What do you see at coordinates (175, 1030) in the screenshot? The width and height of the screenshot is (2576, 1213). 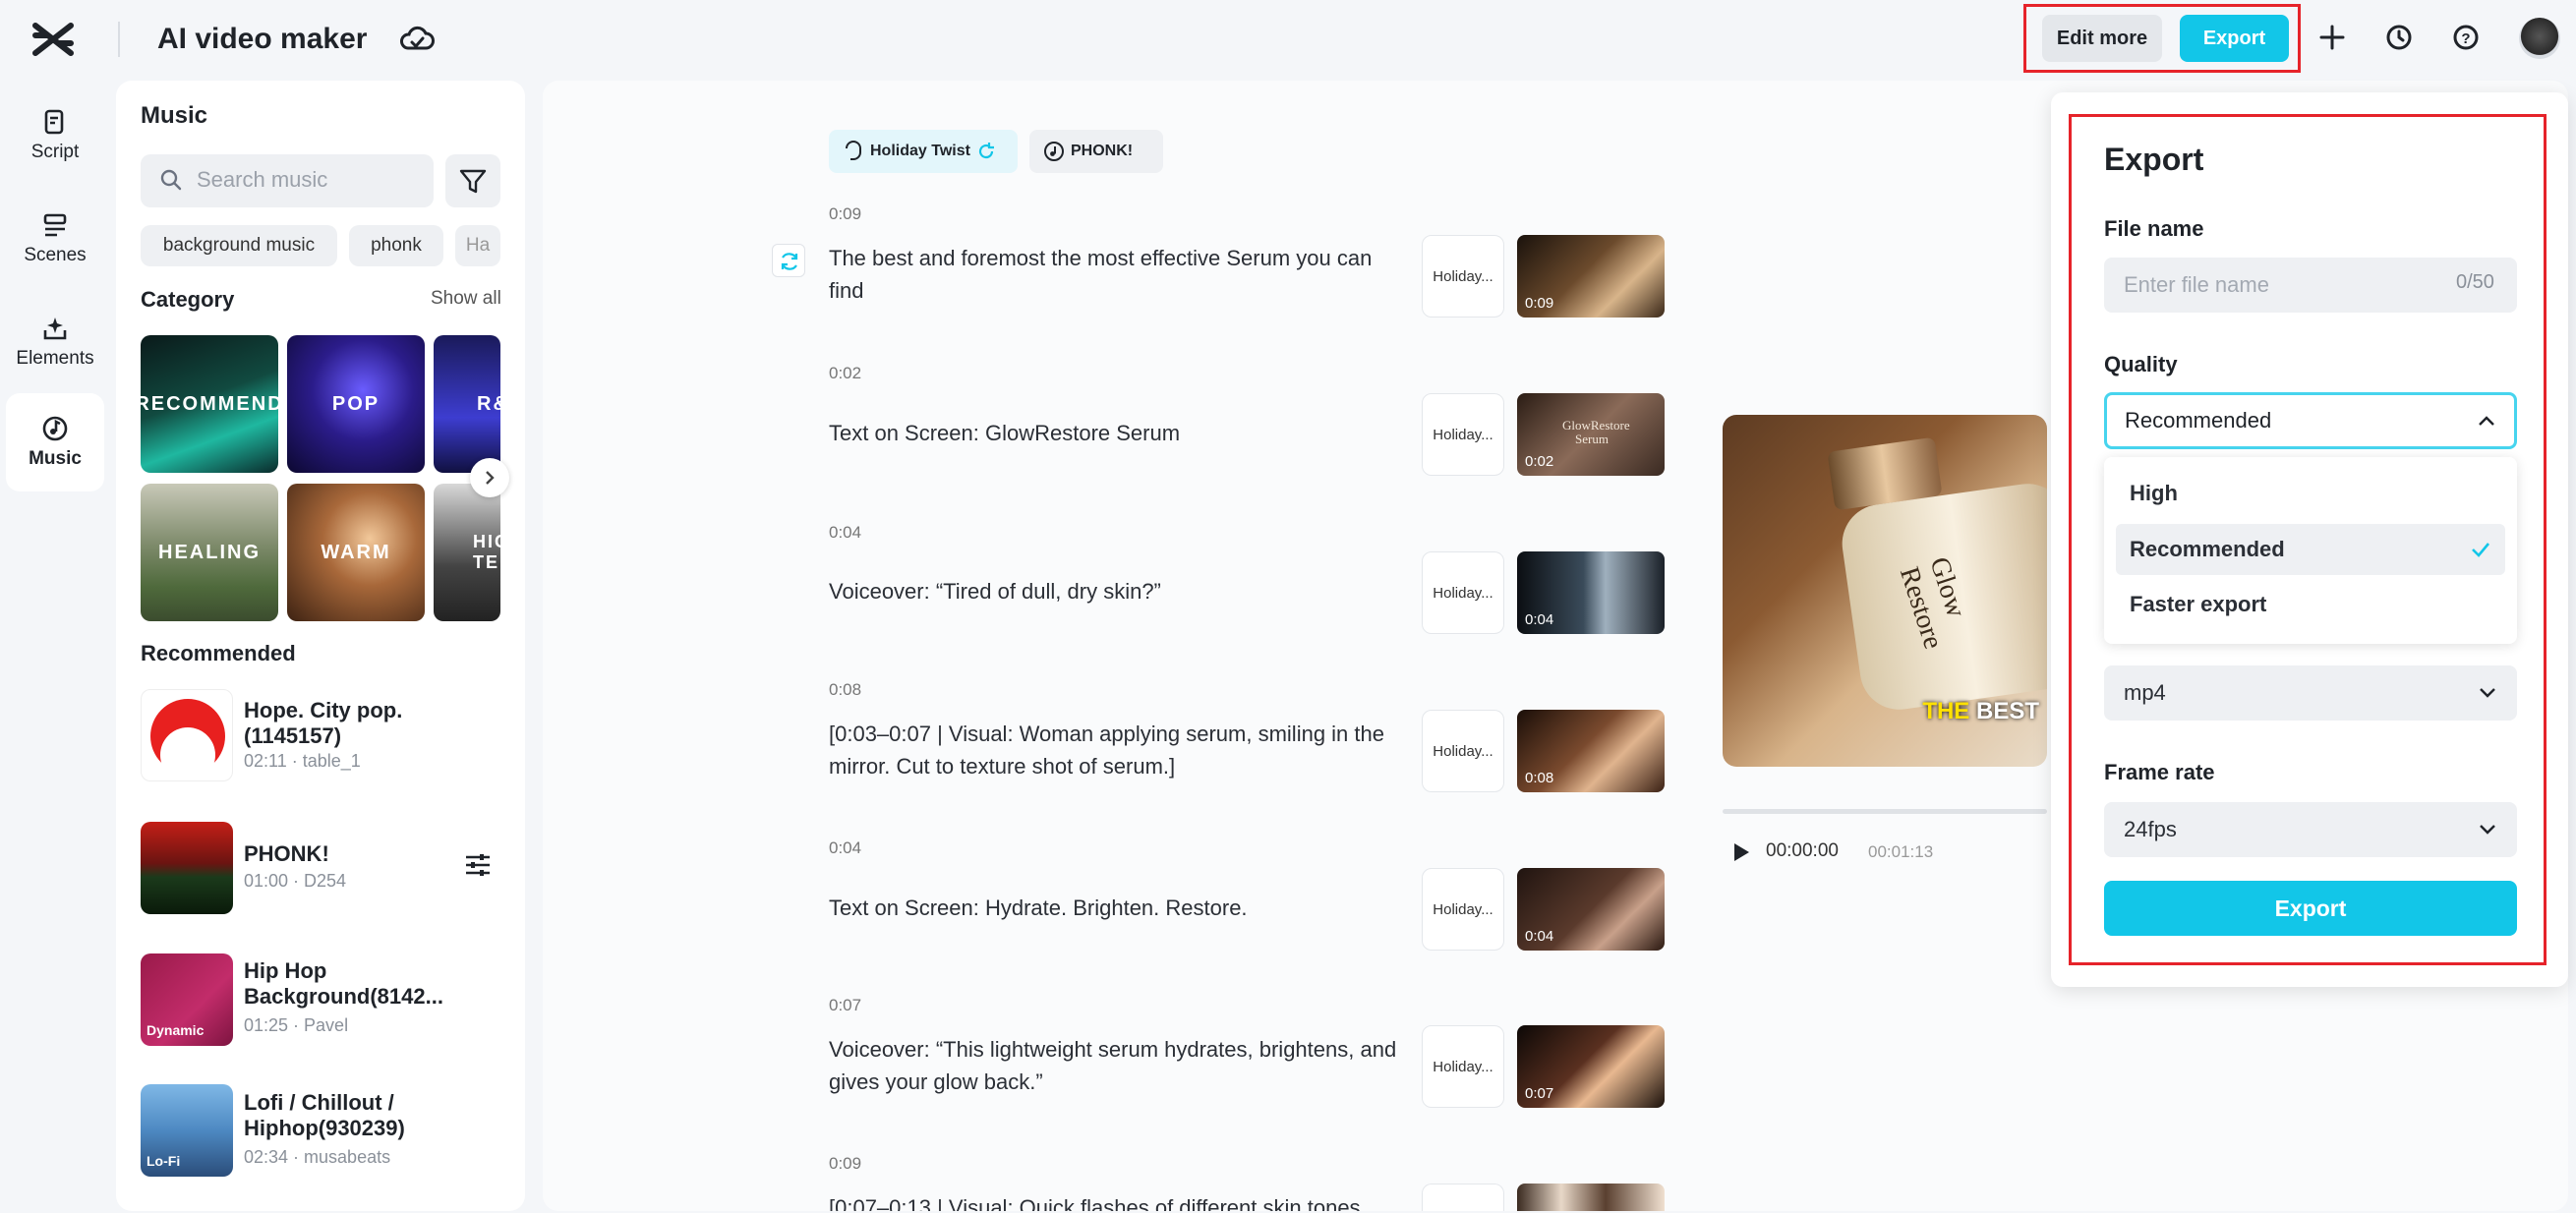 I see `thumb-badge: Dynamic` at bounding box center [175, 1030].